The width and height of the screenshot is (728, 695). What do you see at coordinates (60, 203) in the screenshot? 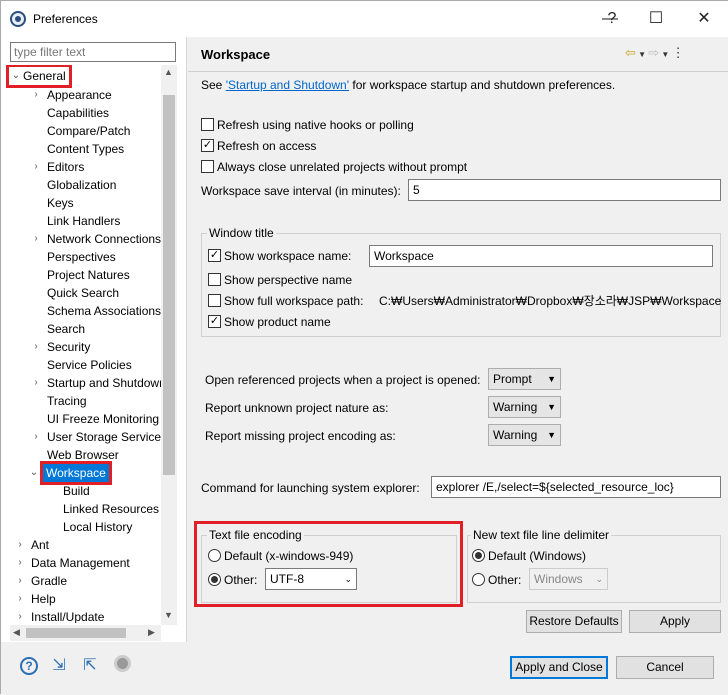
I see `tree-label: Keys` at bounding box center [60, 203].